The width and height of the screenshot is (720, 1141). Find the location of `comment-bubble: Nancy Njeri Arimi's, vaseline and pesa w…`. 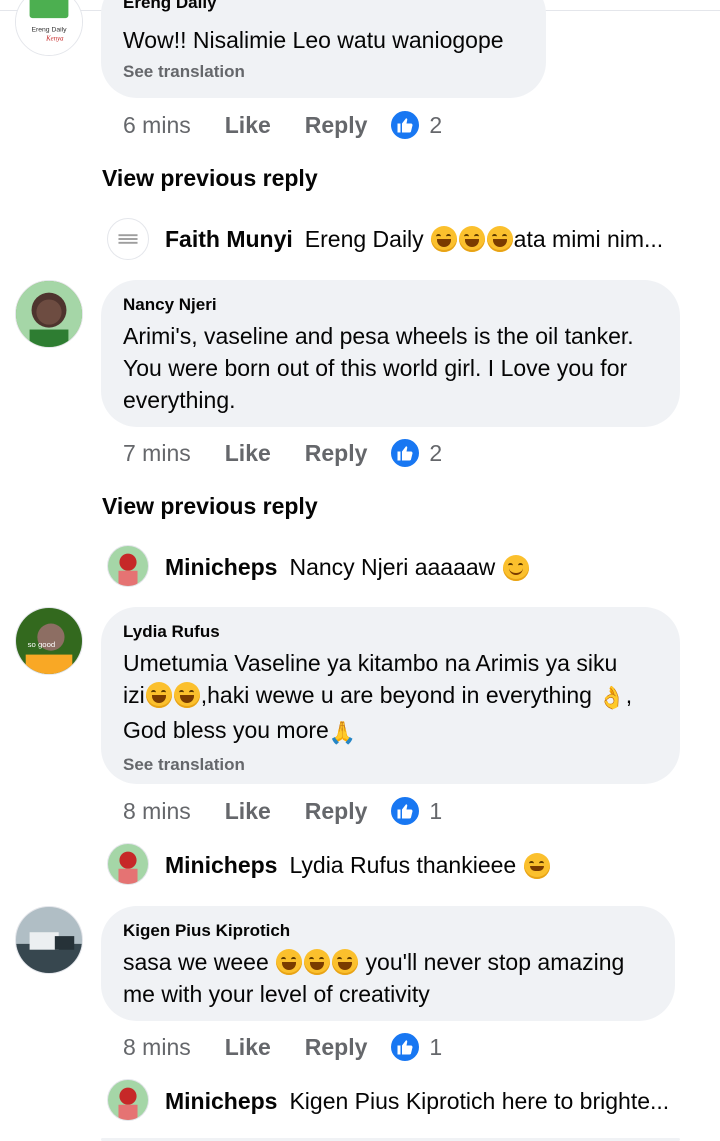

comment-bubble: Nancy Njeri Arimi's, vaseline and pesa w… is located at coordinates (390, 353).